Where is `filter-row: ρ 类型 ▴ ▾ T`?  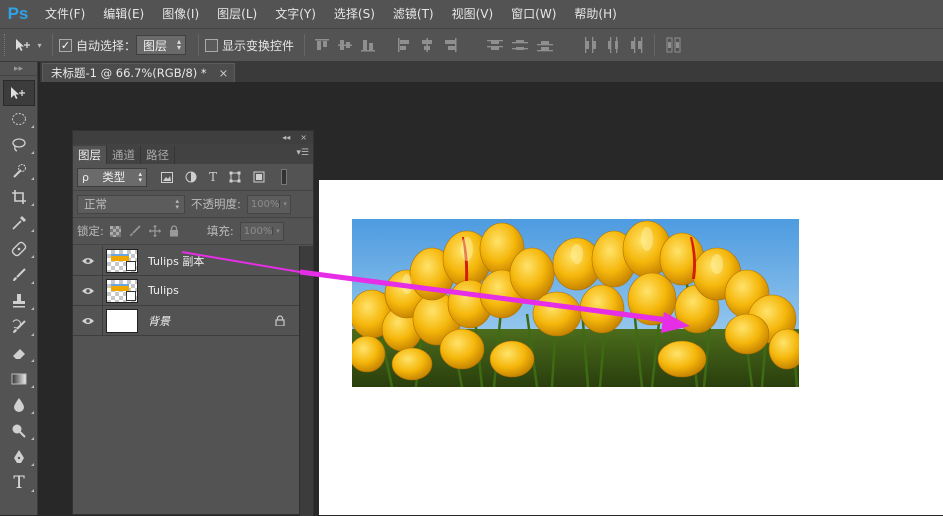
filter-row: ρ 类型 ▴ ▾ T is located at coordinates (193, 177).